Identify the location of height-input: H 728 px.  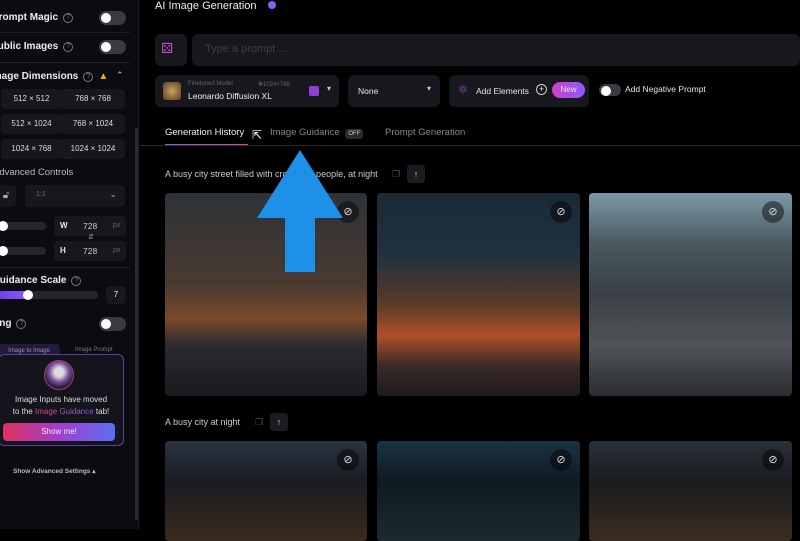
(90, 251).